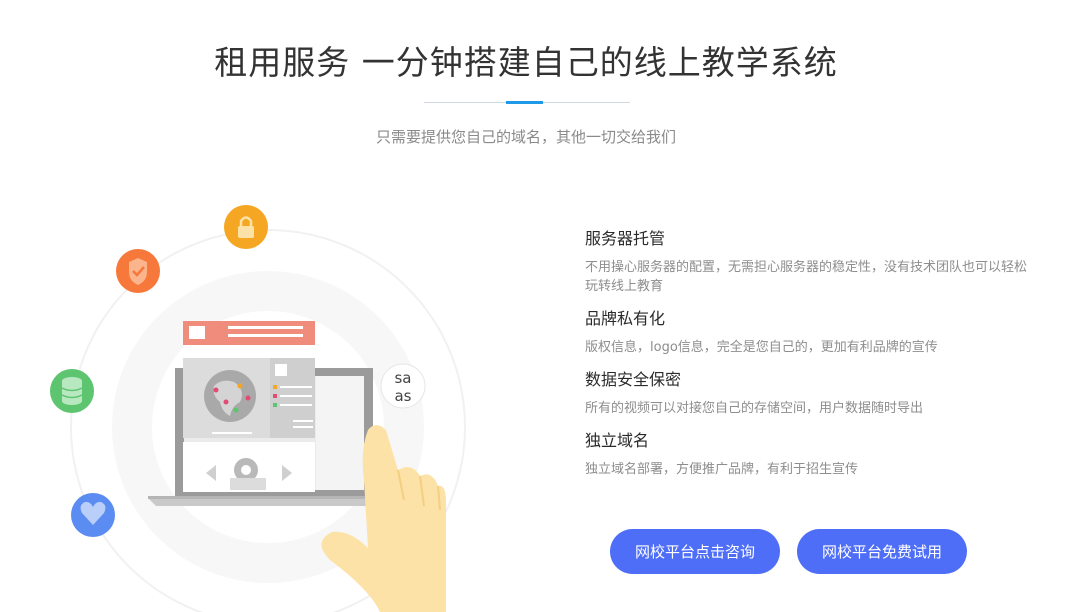 The image size is (1082, 612). I want to click on feature-item: 品牌私有化 版权信息，logo信息，完全是您自己的，更加有利品牌的宣传, so click(807, 332).